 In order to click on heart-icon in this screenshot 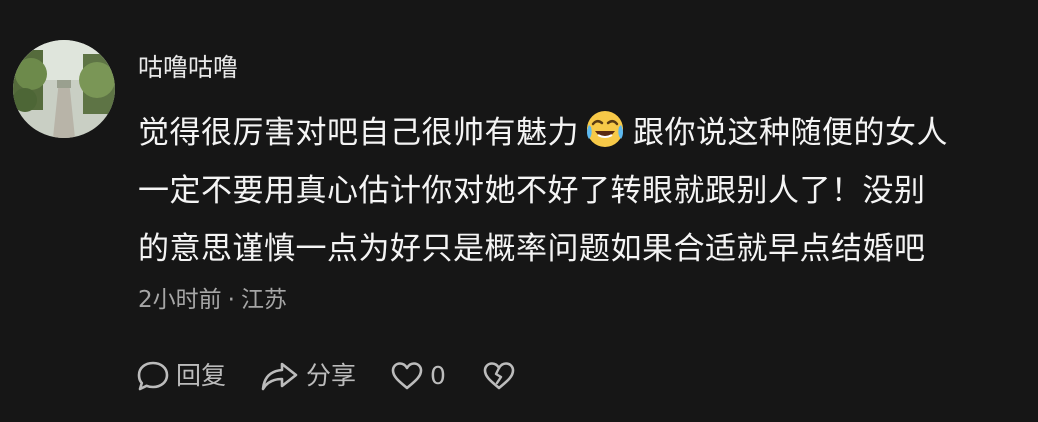, I will do `click(407, 376)`.